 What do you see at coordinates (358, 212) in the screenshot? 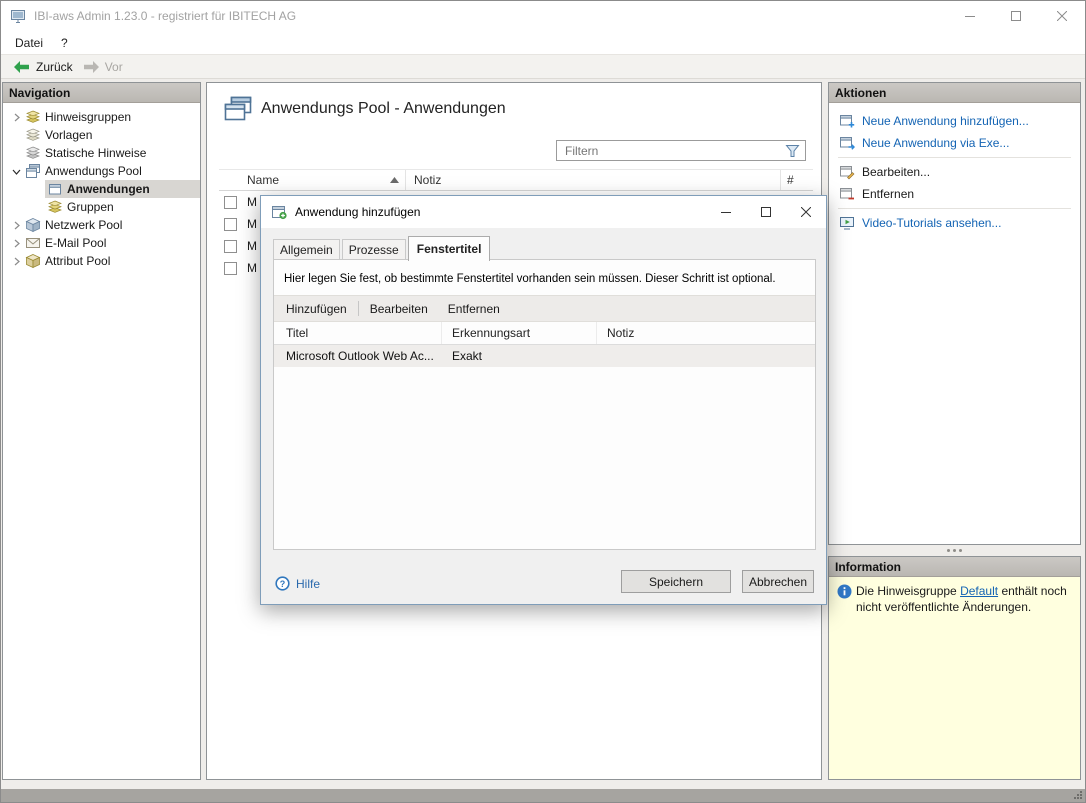
I see `dialog-title: Anwendung hinzufügen` at bounding box center [358, 212].